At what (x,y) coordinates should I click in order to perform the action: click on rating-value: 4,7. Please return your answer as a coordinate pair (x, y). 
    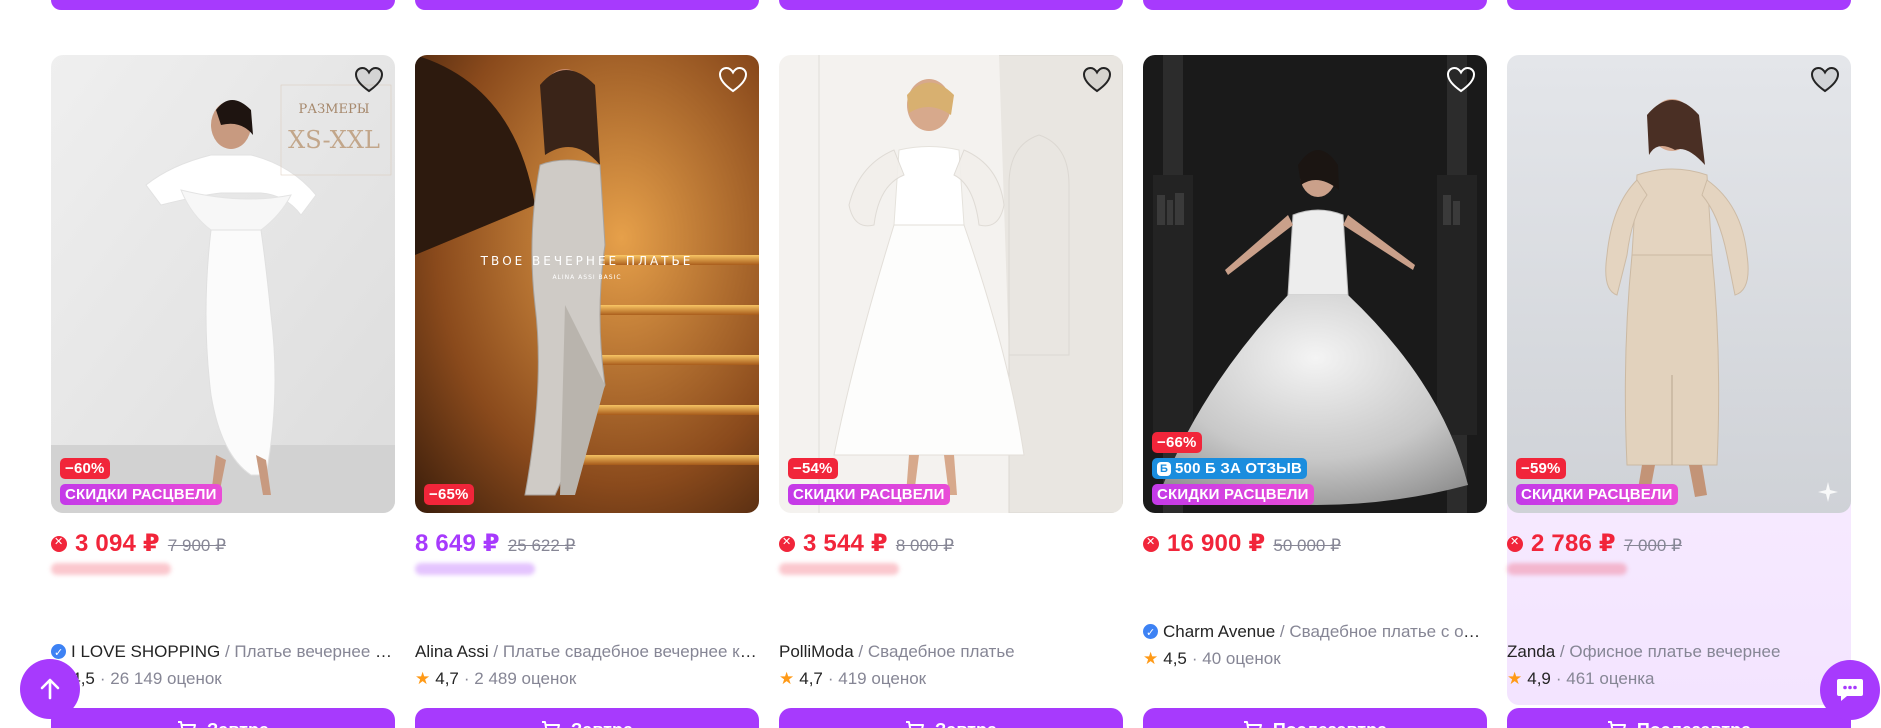
    Looking at the image, I should click on (447, 678).